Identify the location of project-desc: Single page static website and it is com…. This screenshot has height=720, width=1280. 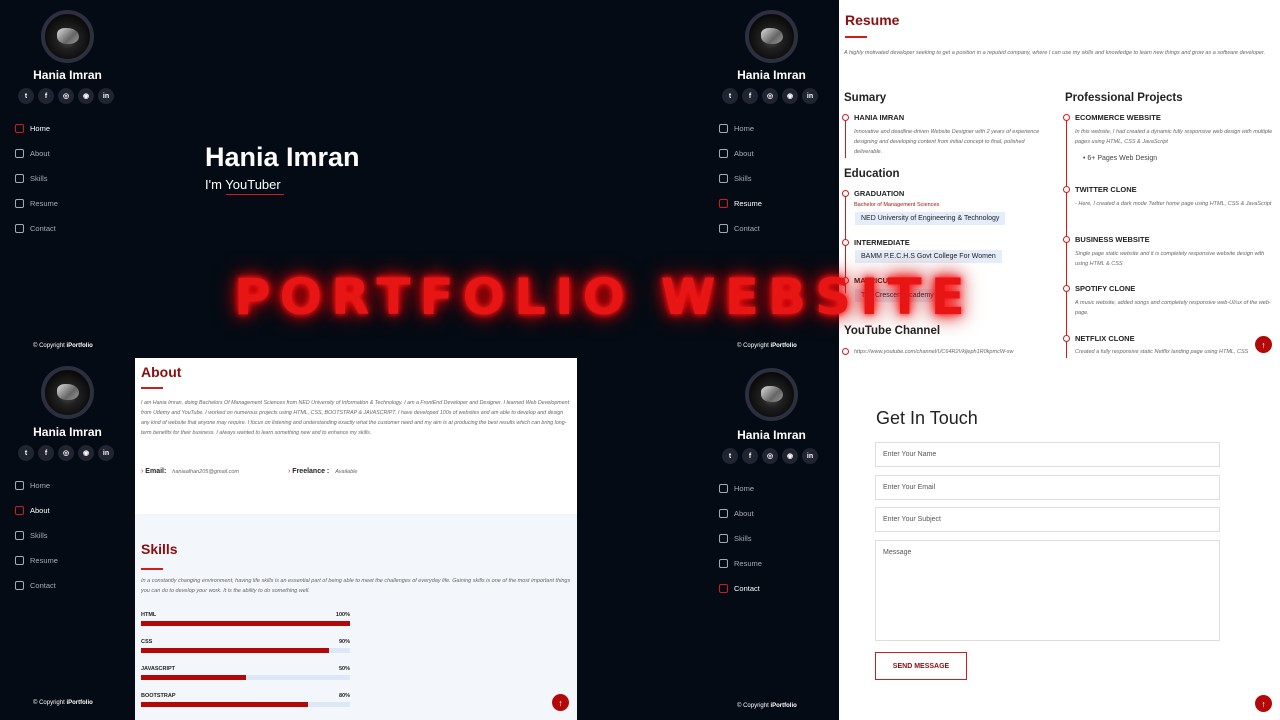
(1170, 259).